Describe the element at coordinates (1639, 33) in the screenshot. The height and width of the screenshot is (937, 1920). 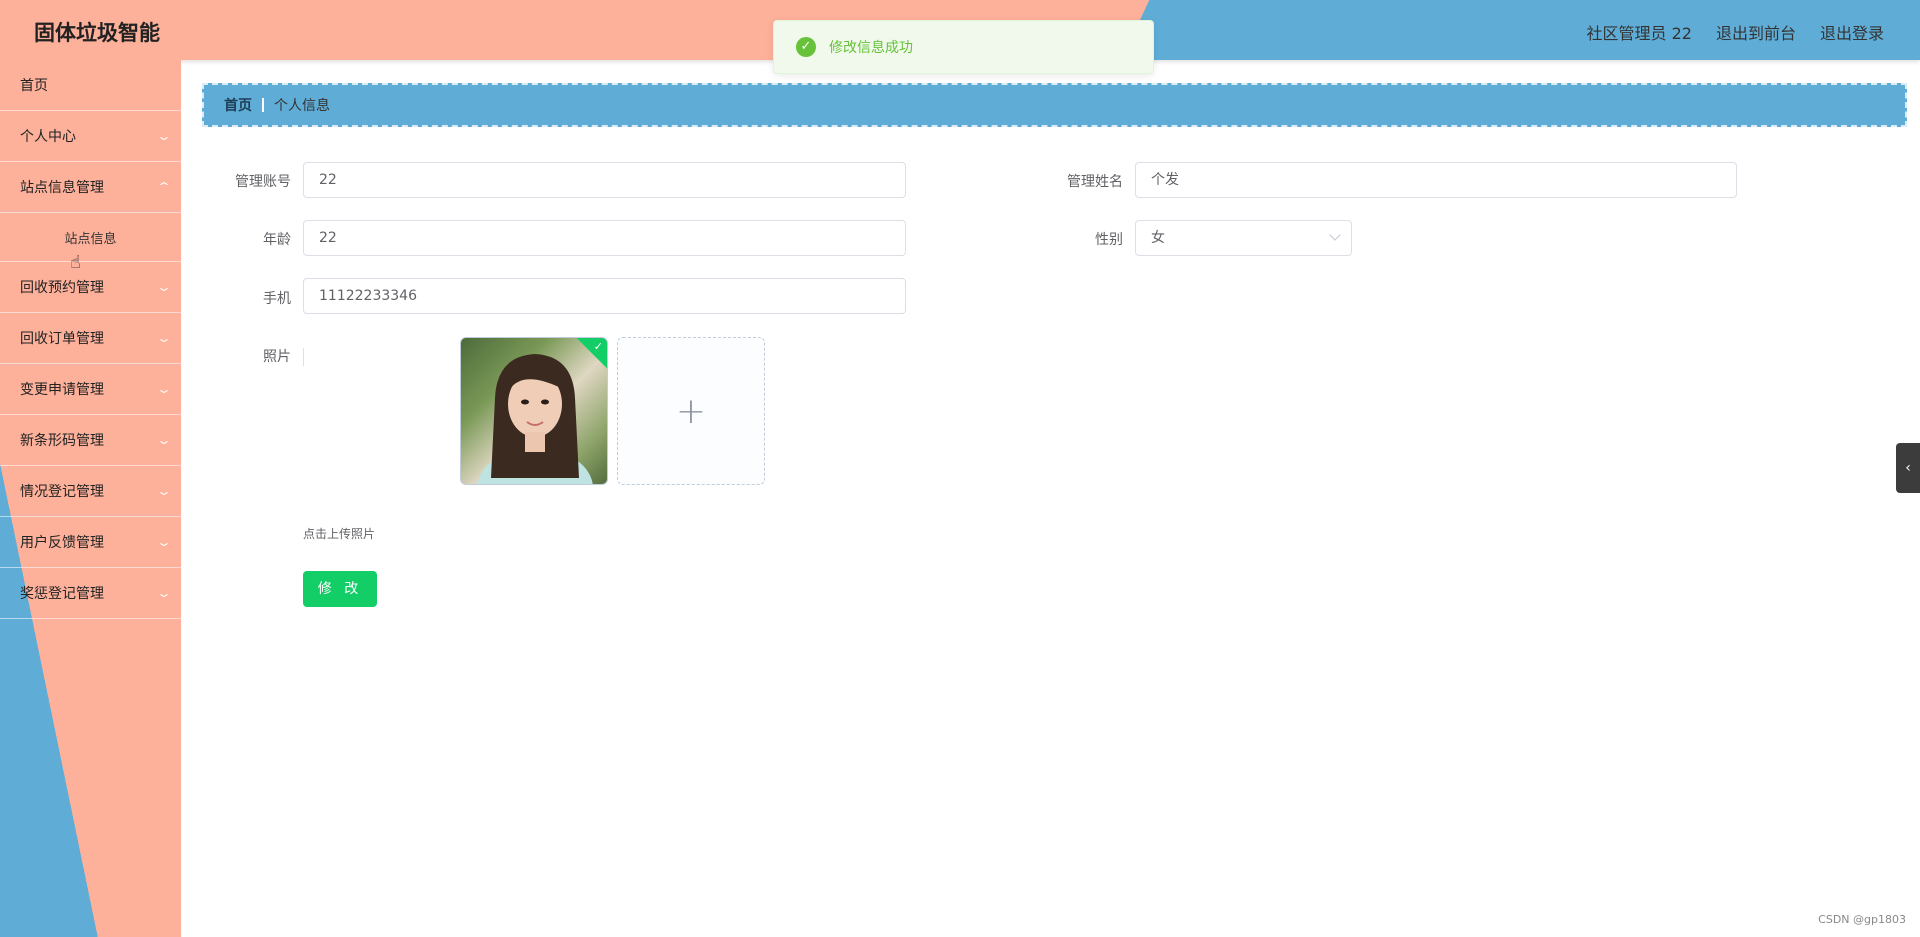
I see `user-label: 社区管理员 22` at that location.